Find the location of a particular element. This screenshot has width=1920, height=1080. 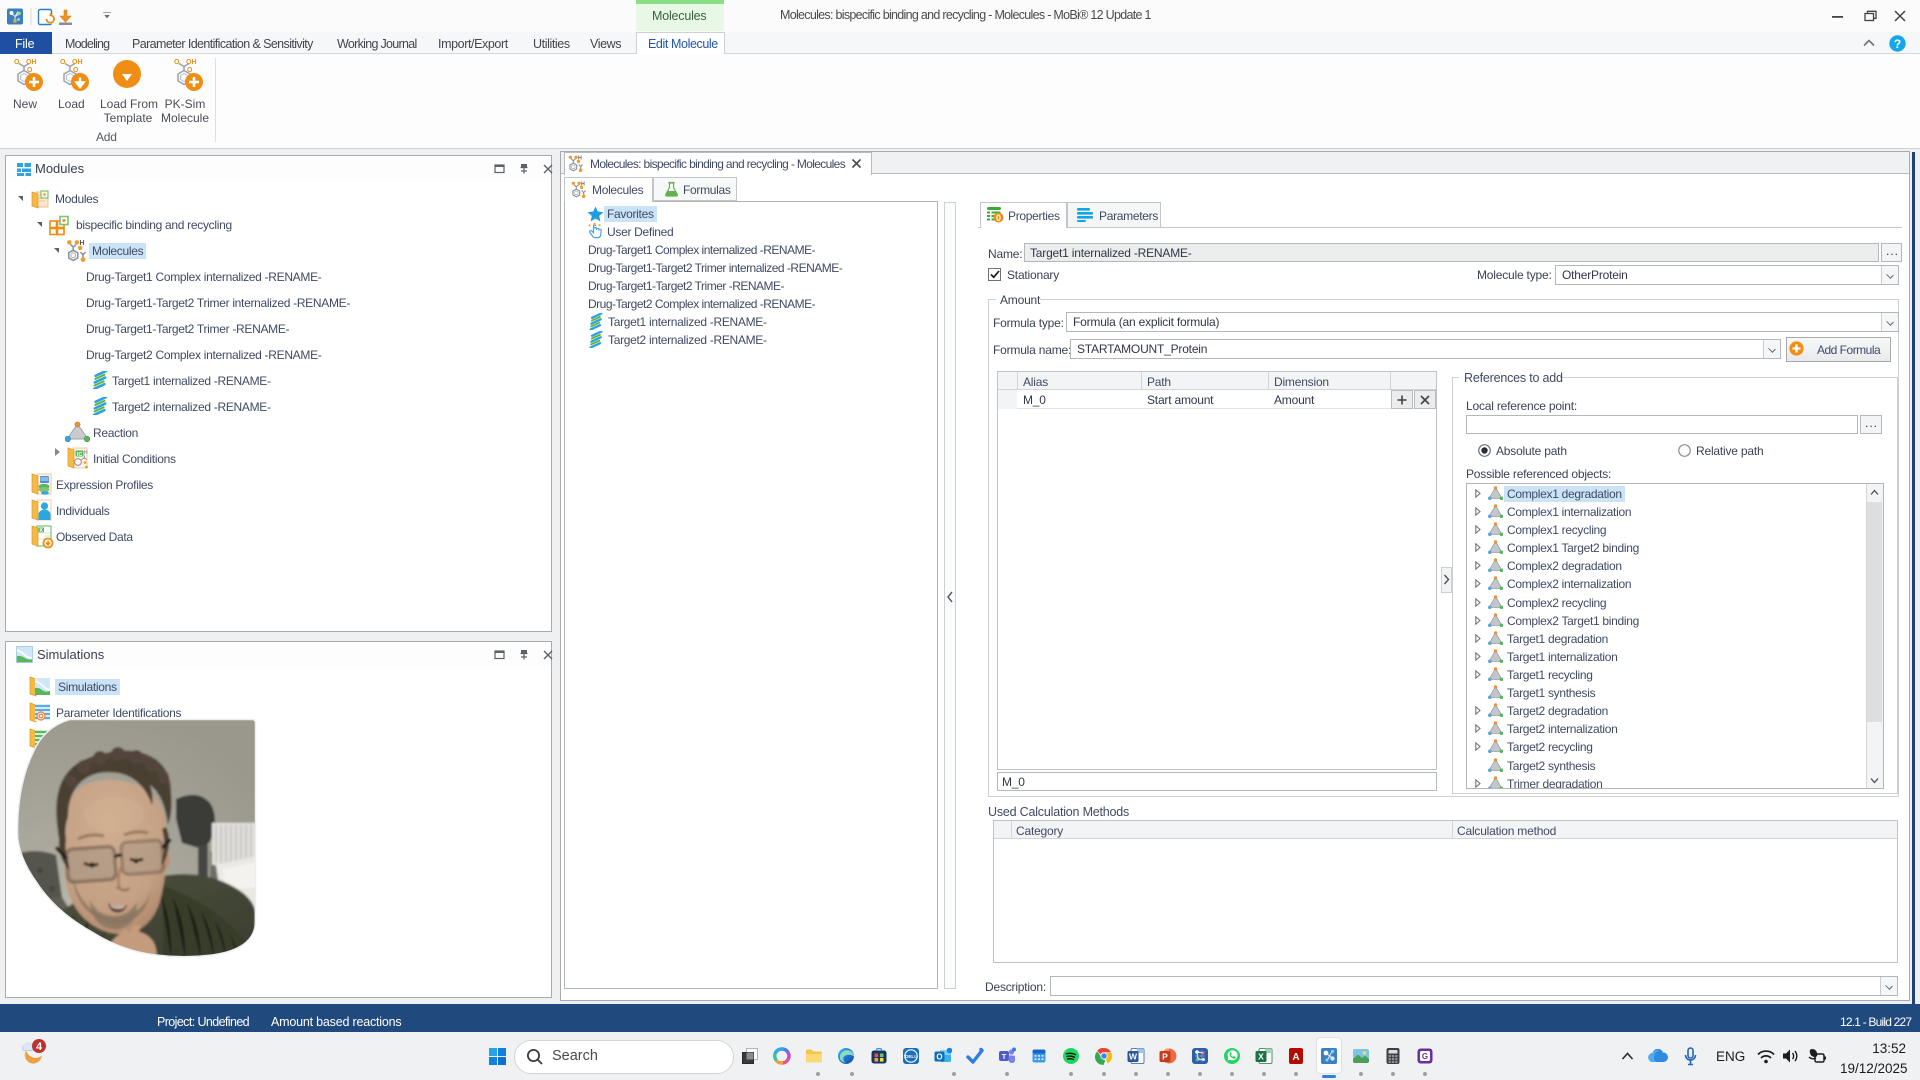

svg-text: H is located at coordinates (86, 453).